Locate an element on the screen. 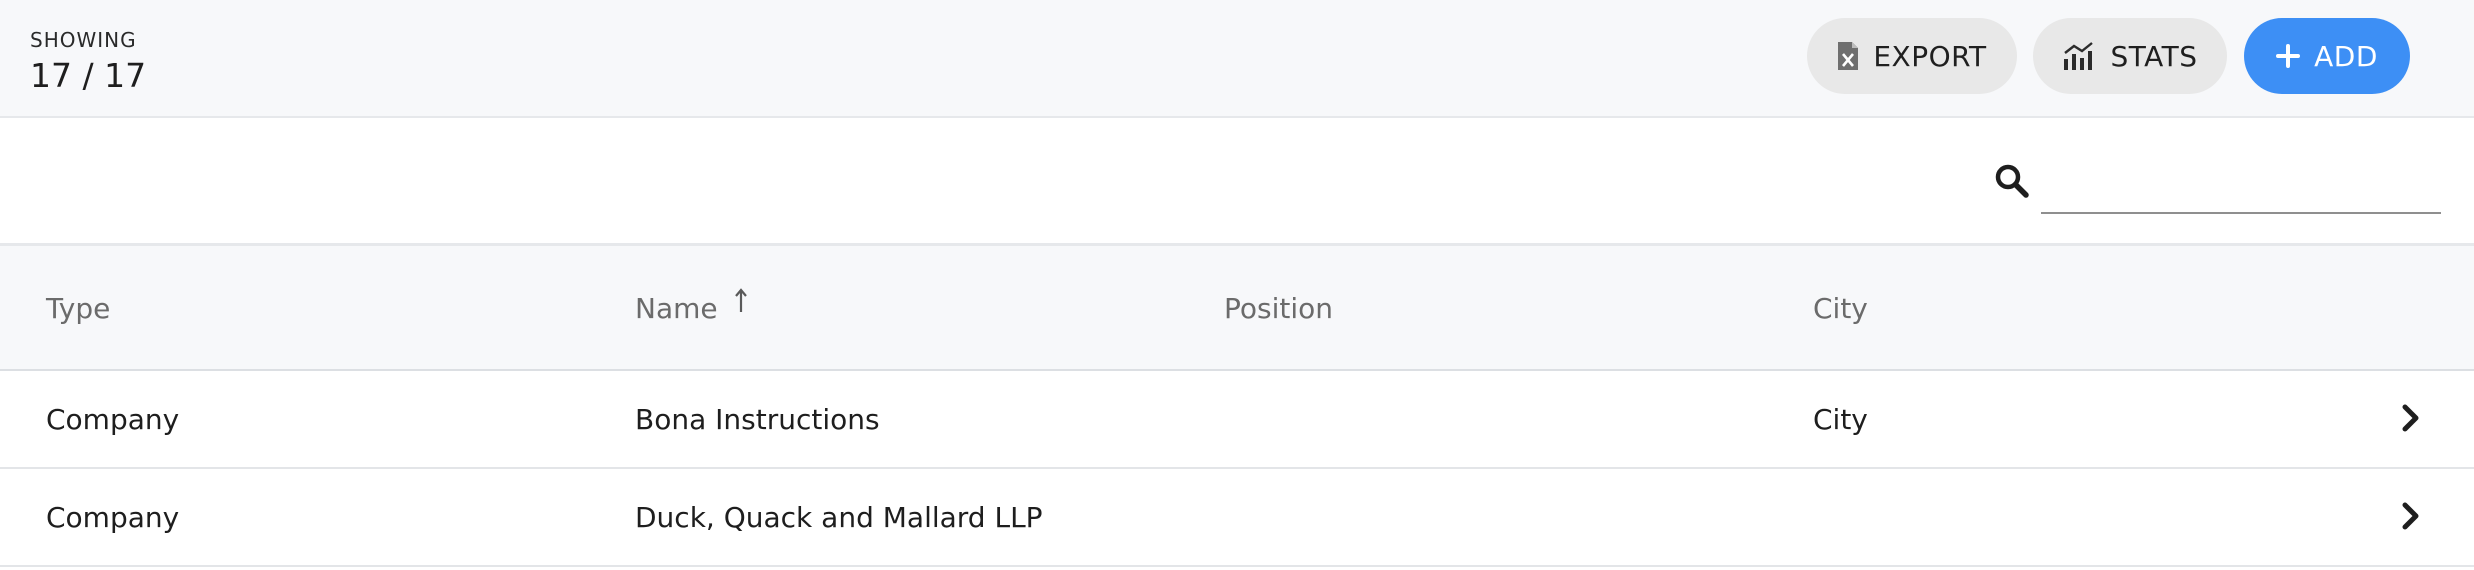  column-header-type: Type is located at coordinates (78, 308).